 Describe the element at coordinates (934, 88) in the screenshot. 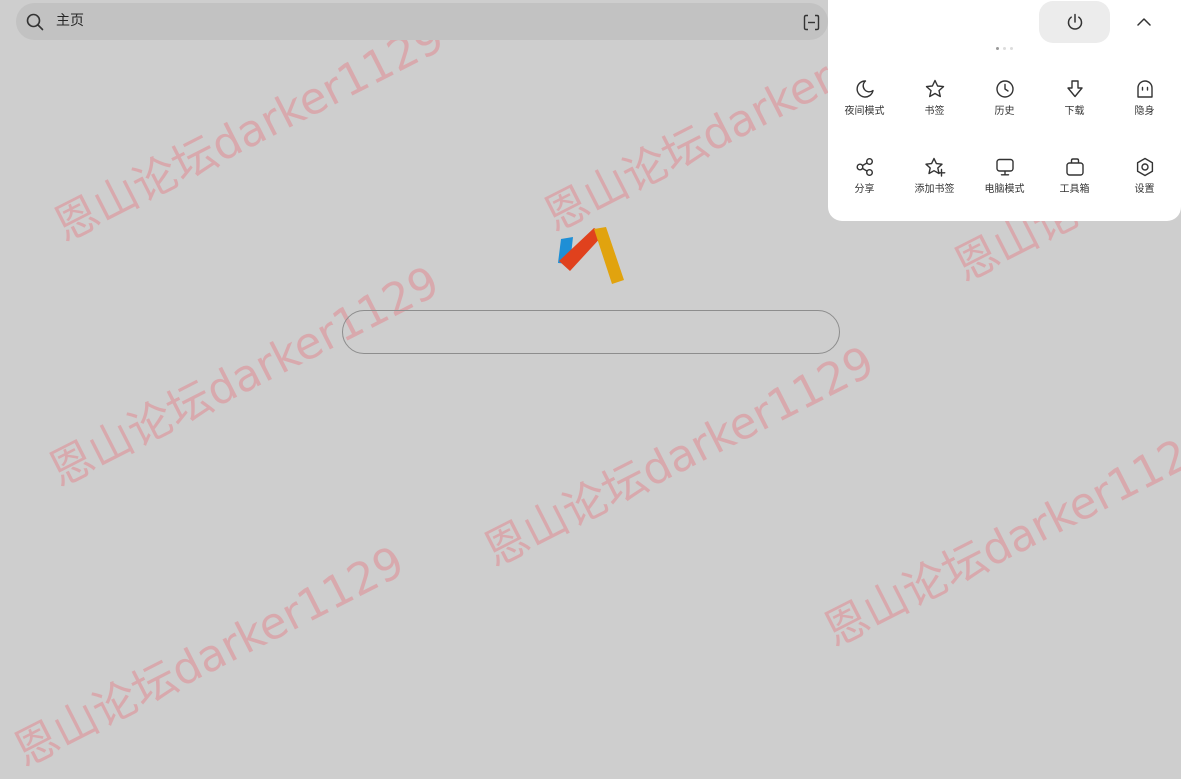

I see `star-icon` at that location.